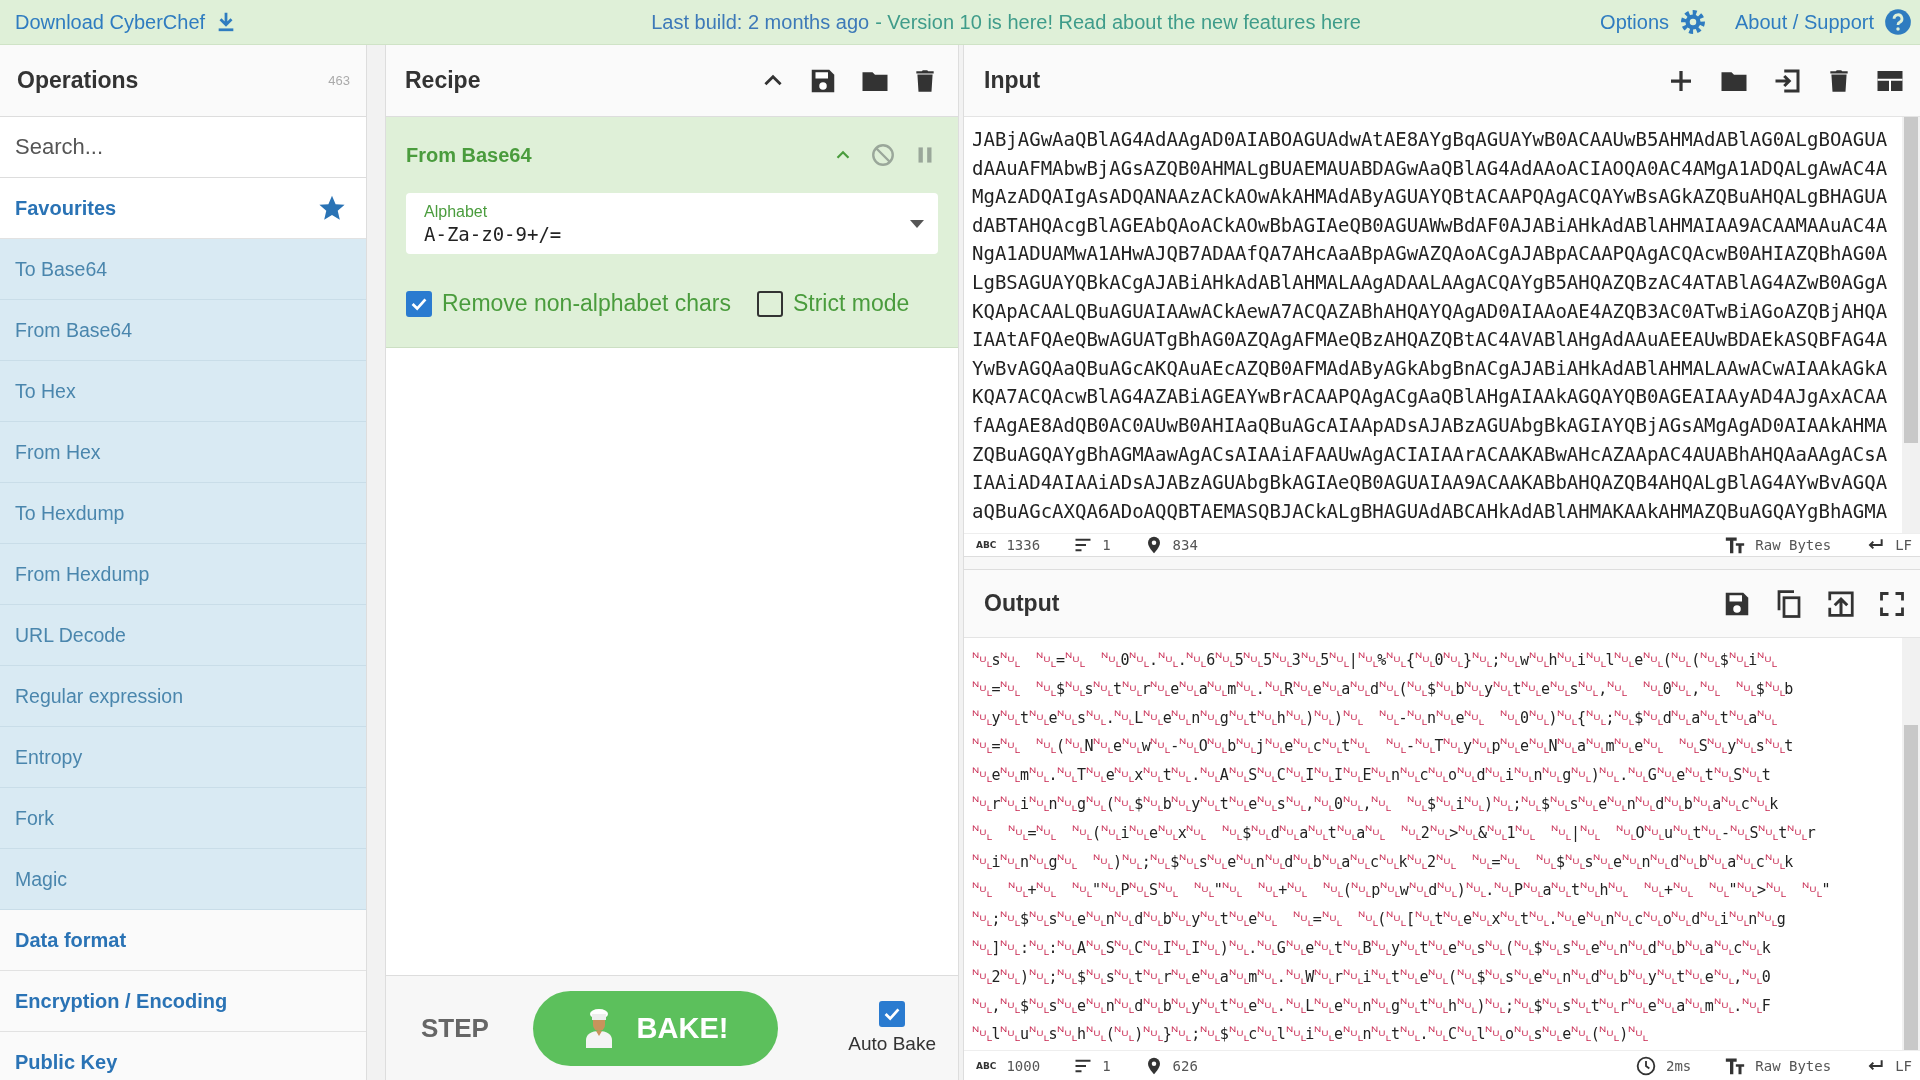 This screenshot has width=1920, height=1080. What do you see at coordinates (339, 80) in the screenshot?
I see `operation-count: 463` at bounding box center [339, 80].